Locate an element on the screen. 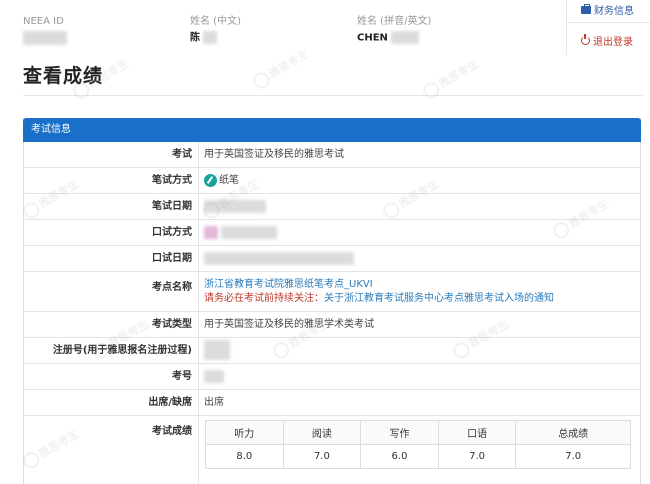  written-date-cell is located at coordinates (419, 206).